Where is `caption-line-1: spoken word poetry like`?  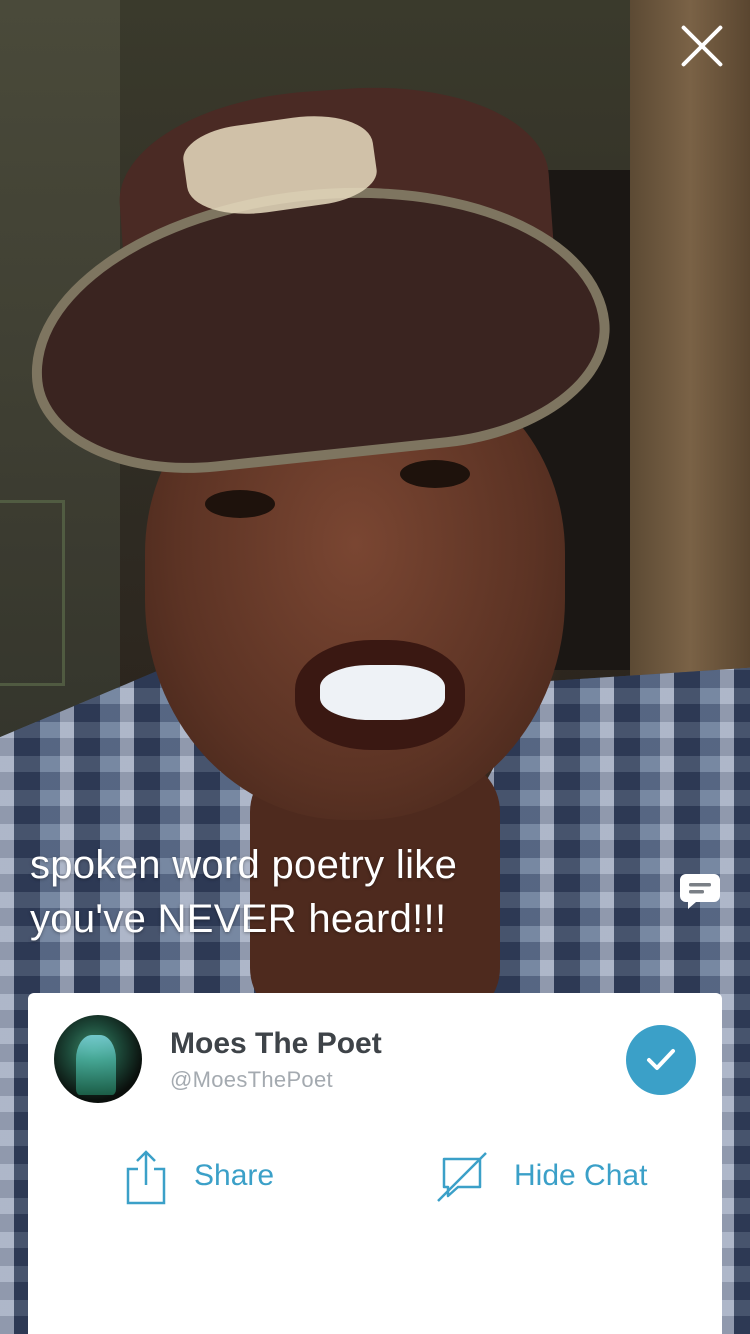 caption-line-1: spoken word poetry like is located at coordinates (244, 865).